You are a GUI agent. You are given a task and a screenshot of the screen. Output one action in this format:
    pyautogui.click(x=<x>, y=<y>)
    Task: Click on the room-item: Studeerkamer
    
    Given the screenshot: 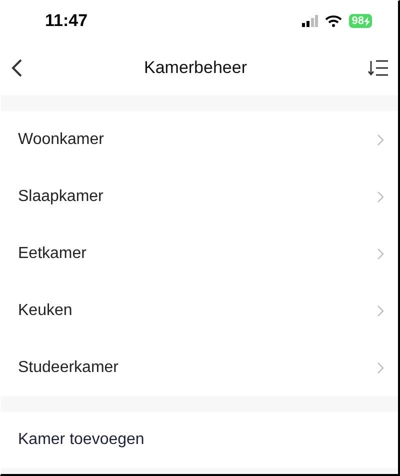 What is the action you would take?
    pyautogui.click(x=199, y=367)
    